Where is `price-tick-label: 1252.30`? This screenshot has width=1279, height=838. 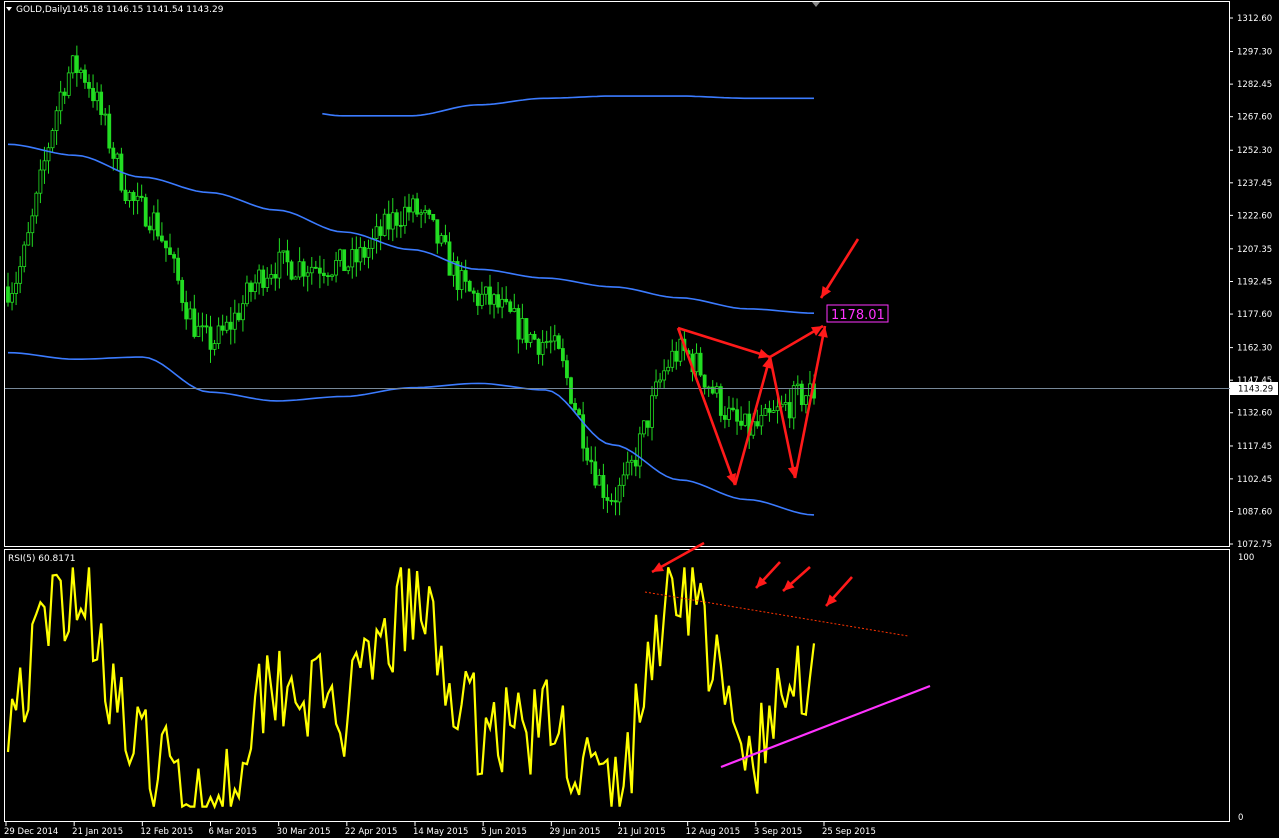
price-tick-label: 1252.30 is located at coordinates (1254, 151).